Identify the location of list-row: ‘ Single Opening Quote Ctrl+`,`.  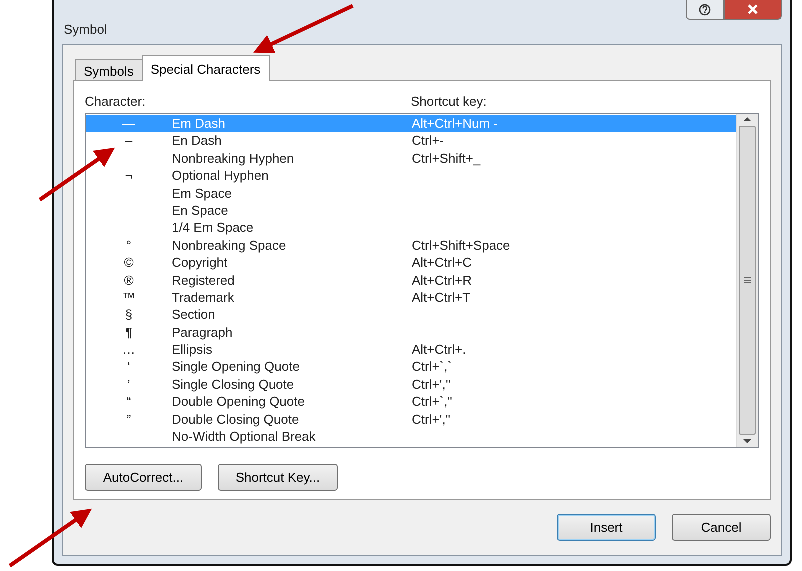
(411, 367).